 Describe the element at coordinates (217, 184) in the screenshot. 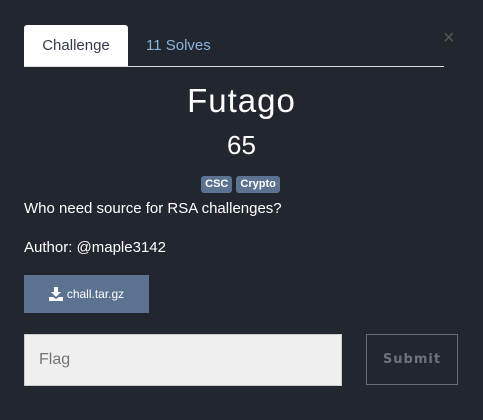

I see `tag-badge: CSC` at that location.